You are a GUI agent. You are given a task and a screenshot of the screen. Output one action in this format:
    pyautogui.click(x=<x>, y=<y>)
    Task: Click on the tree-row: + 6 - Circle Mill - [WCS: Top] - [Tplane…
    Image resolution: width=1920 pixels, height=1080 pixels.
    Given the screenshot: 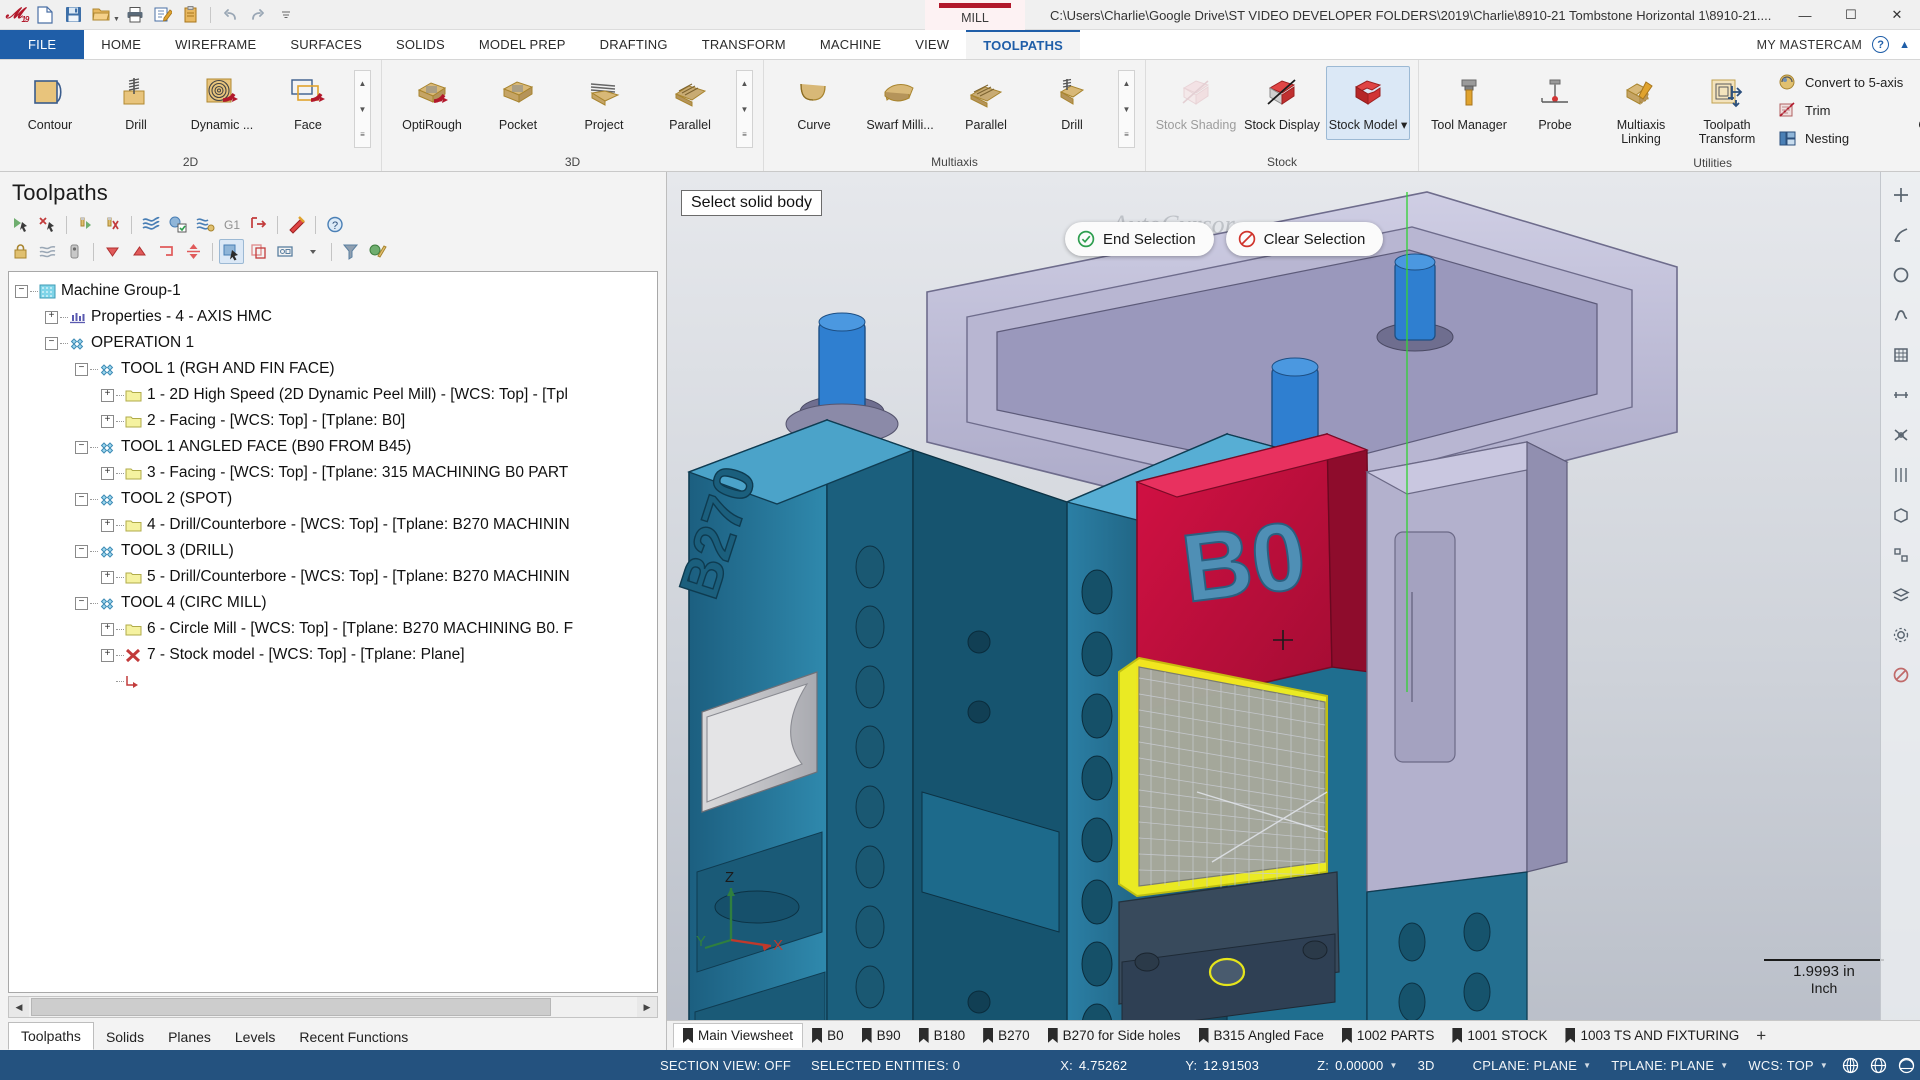 What is the action you would take?
    pyautogui.click(x=334, y=629)
    